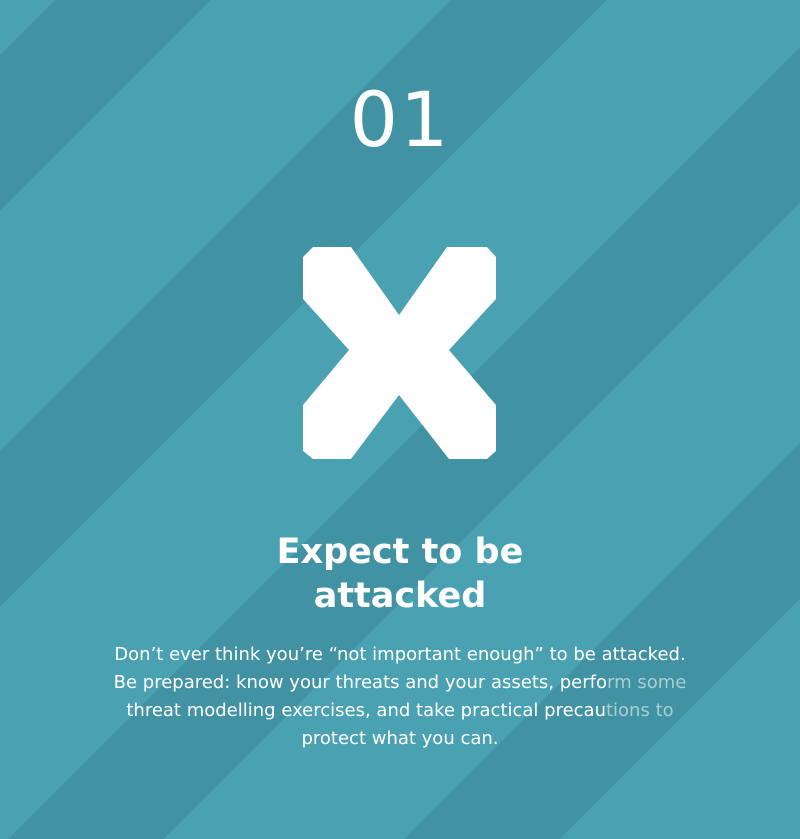 This screenshot has width=800, height=839. I want to click on tip-title: Expect to be attacked, so click(400, 574).